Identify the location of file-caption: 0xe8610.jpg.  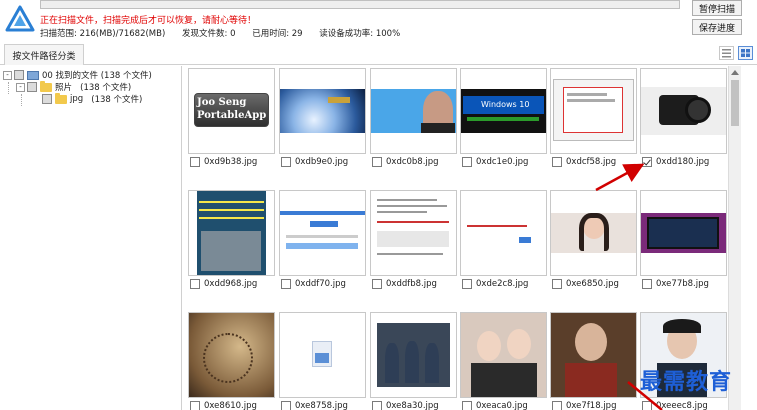
(223, 405).